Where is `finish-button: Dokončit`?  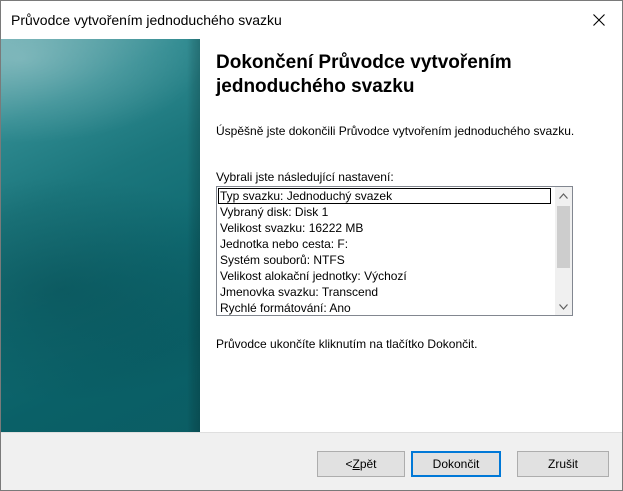 finish-button: Dokončit is located at coordinates (456, 464).